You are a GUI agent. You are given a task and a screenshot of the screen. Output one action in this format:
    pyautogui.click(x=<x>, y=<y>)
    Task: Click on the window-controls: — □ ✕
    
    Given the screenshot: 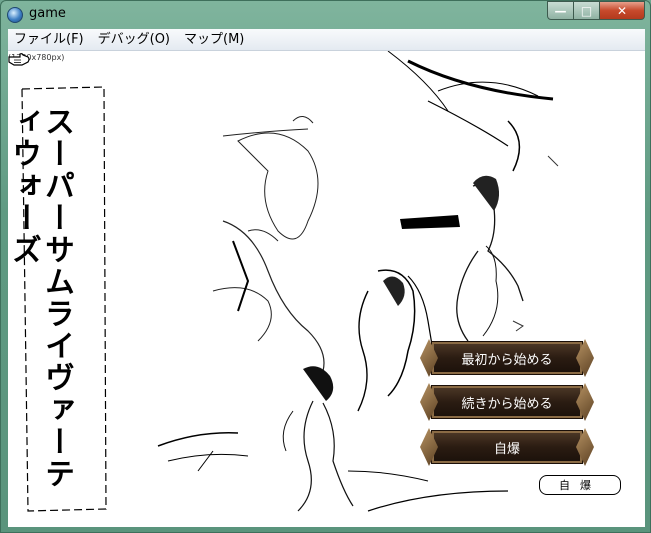 What is the action you would take?
    pyautogui.click(x=596, y=11)
    